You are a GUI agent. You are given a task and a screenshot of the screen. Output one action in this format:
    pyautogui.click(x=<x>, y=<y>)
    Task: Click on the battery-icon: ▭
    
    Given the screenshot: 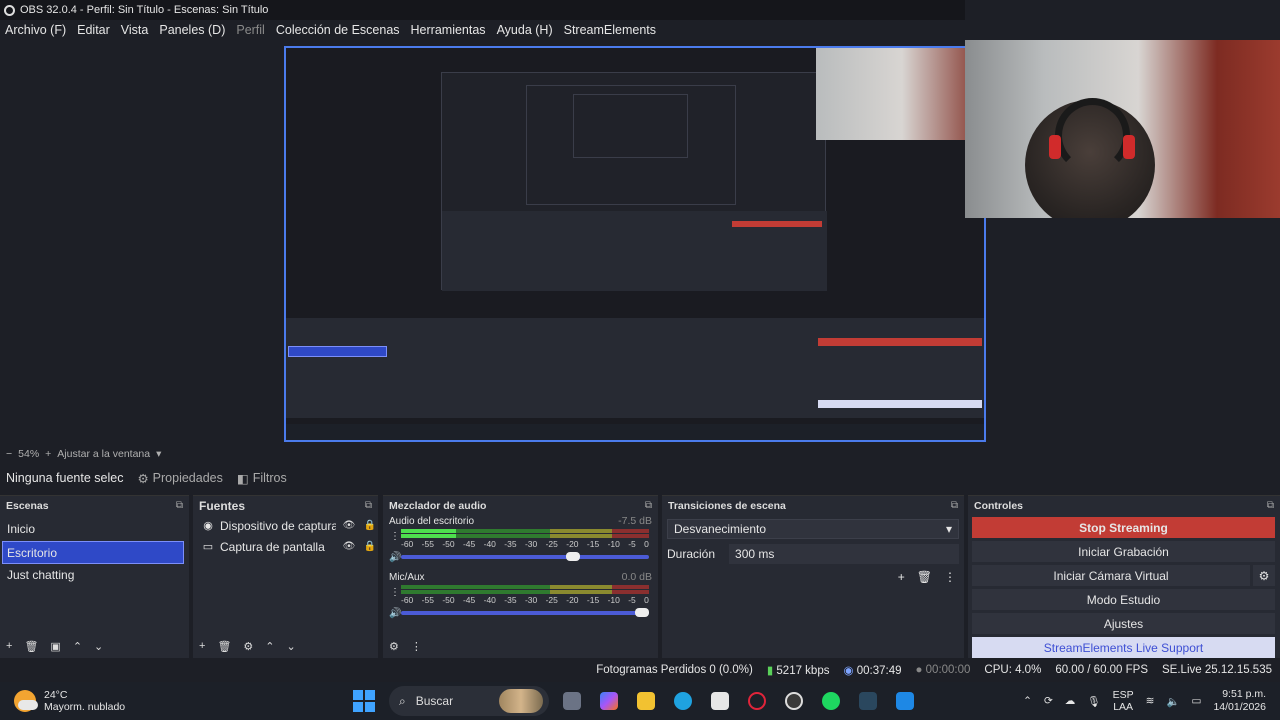 What is the action you would take?
    pyautogui.click(x=1197, y=701)
    